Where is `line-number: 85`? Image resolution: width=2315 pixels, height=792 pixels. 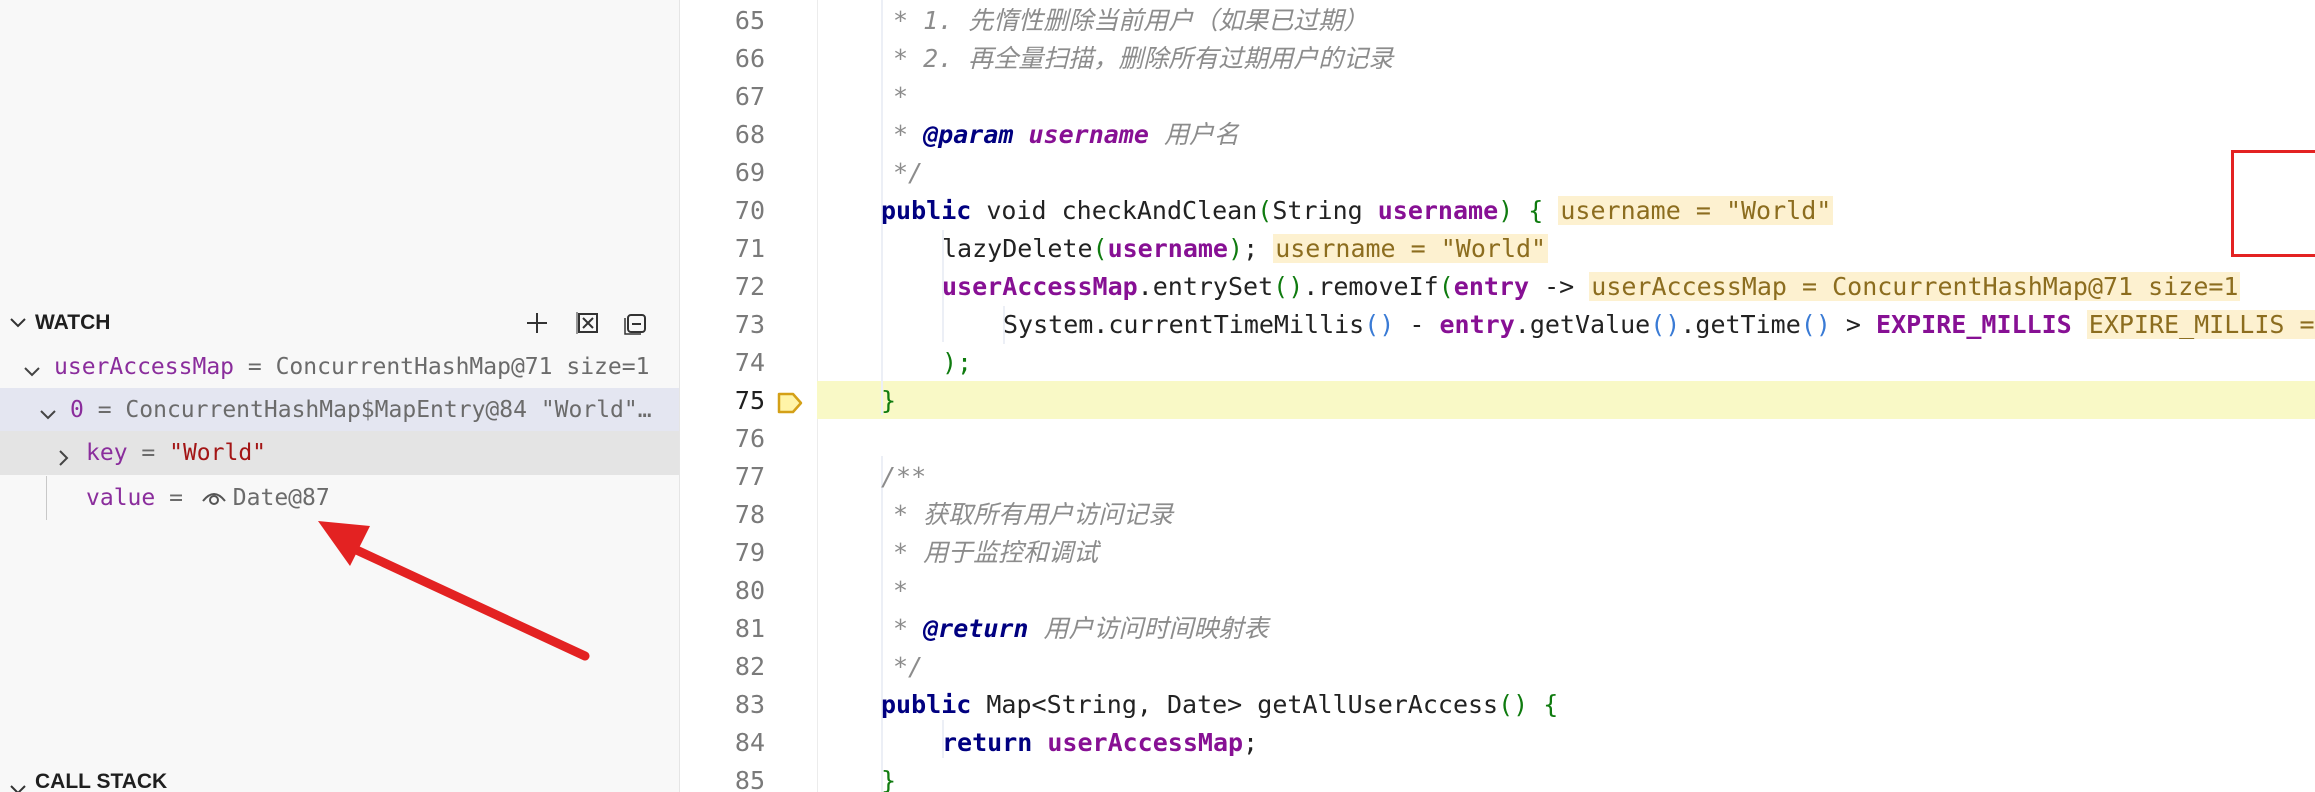
line-number: 85 is located at coordinates (749, 779).